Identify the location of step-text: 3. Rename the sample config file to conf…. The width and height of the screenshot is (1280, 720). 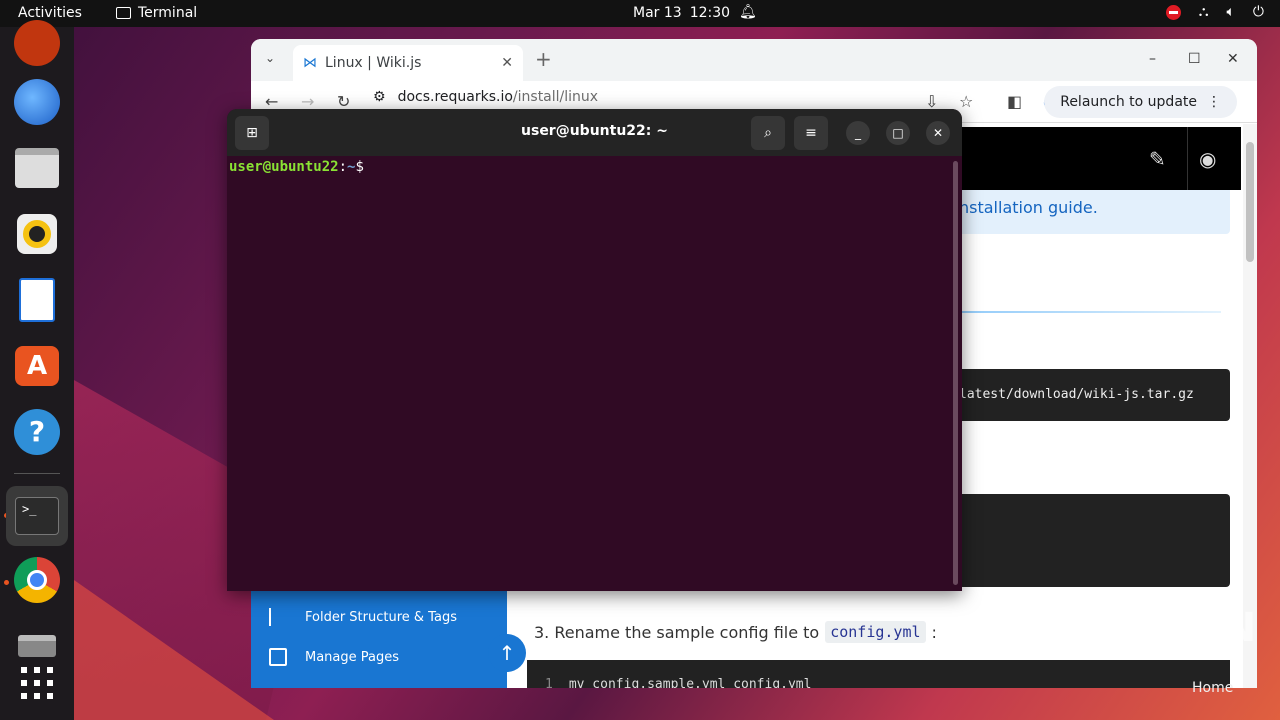
(735, 632).